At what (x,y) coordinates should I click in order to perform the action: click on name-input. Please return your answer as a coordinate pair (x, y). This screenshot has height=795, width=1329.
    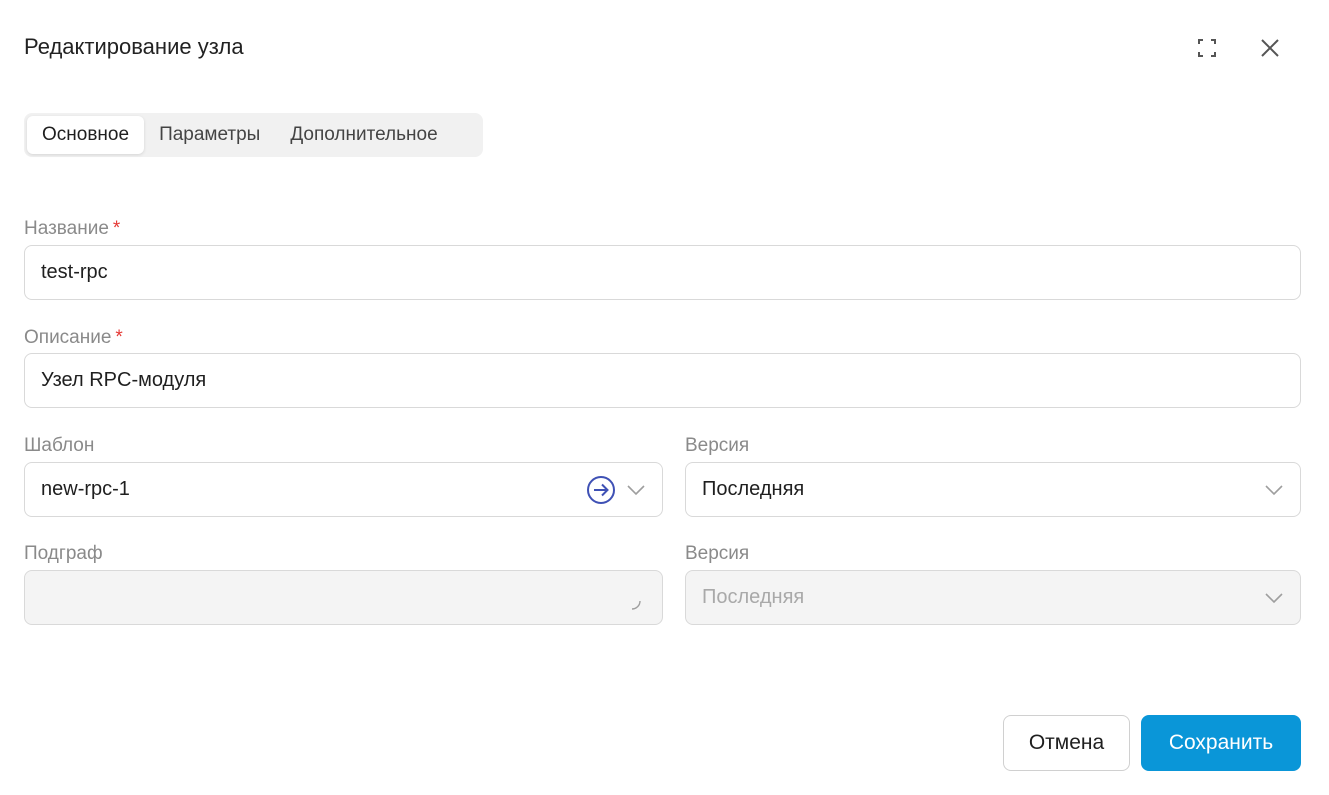
    Looking at the image, I should click on (662, 272).